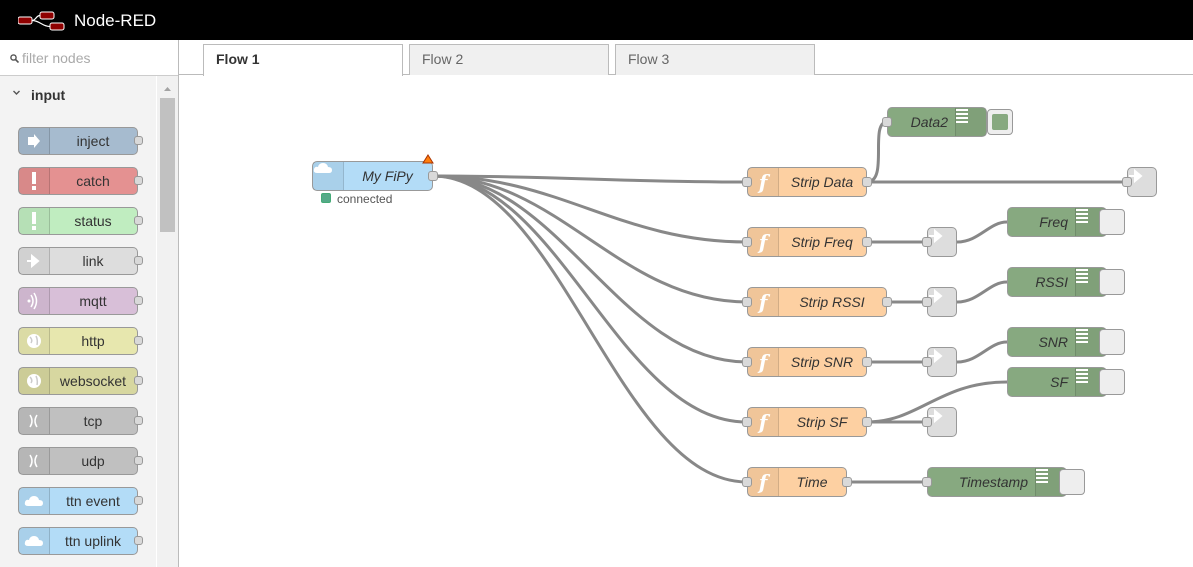 This screenshot has height=567, width=1193. I want to click on palette-node-status: status, so click(80, 221).